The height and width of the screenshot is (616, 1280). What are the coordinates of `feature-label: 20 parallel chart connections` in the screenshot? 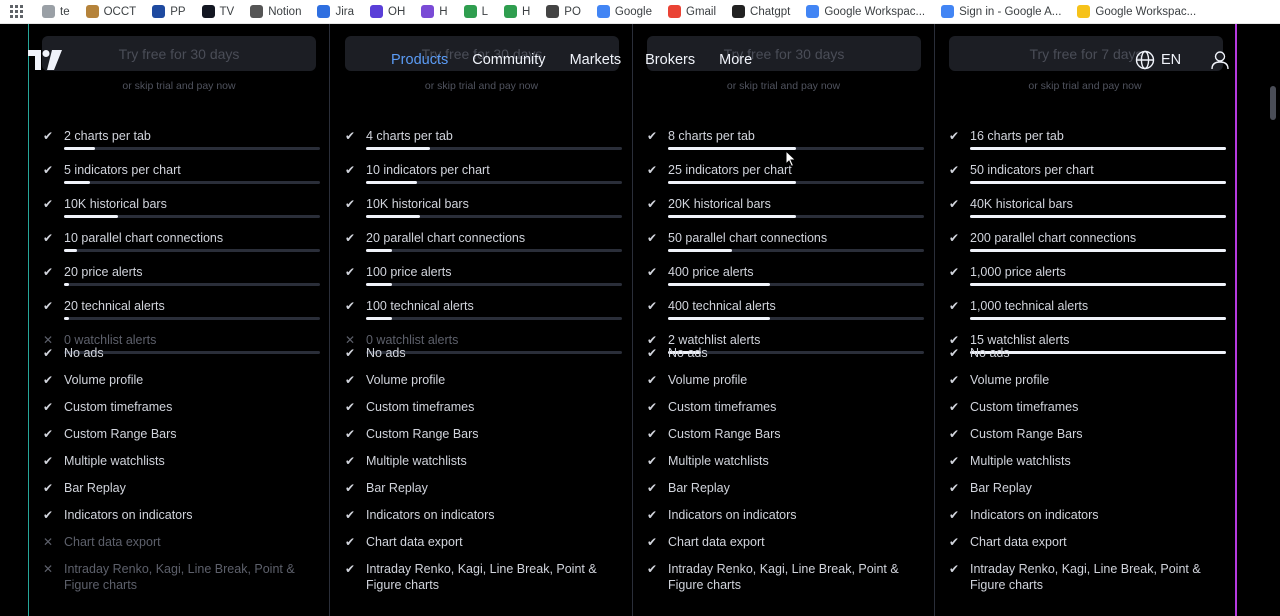 It's located at (446, 238).